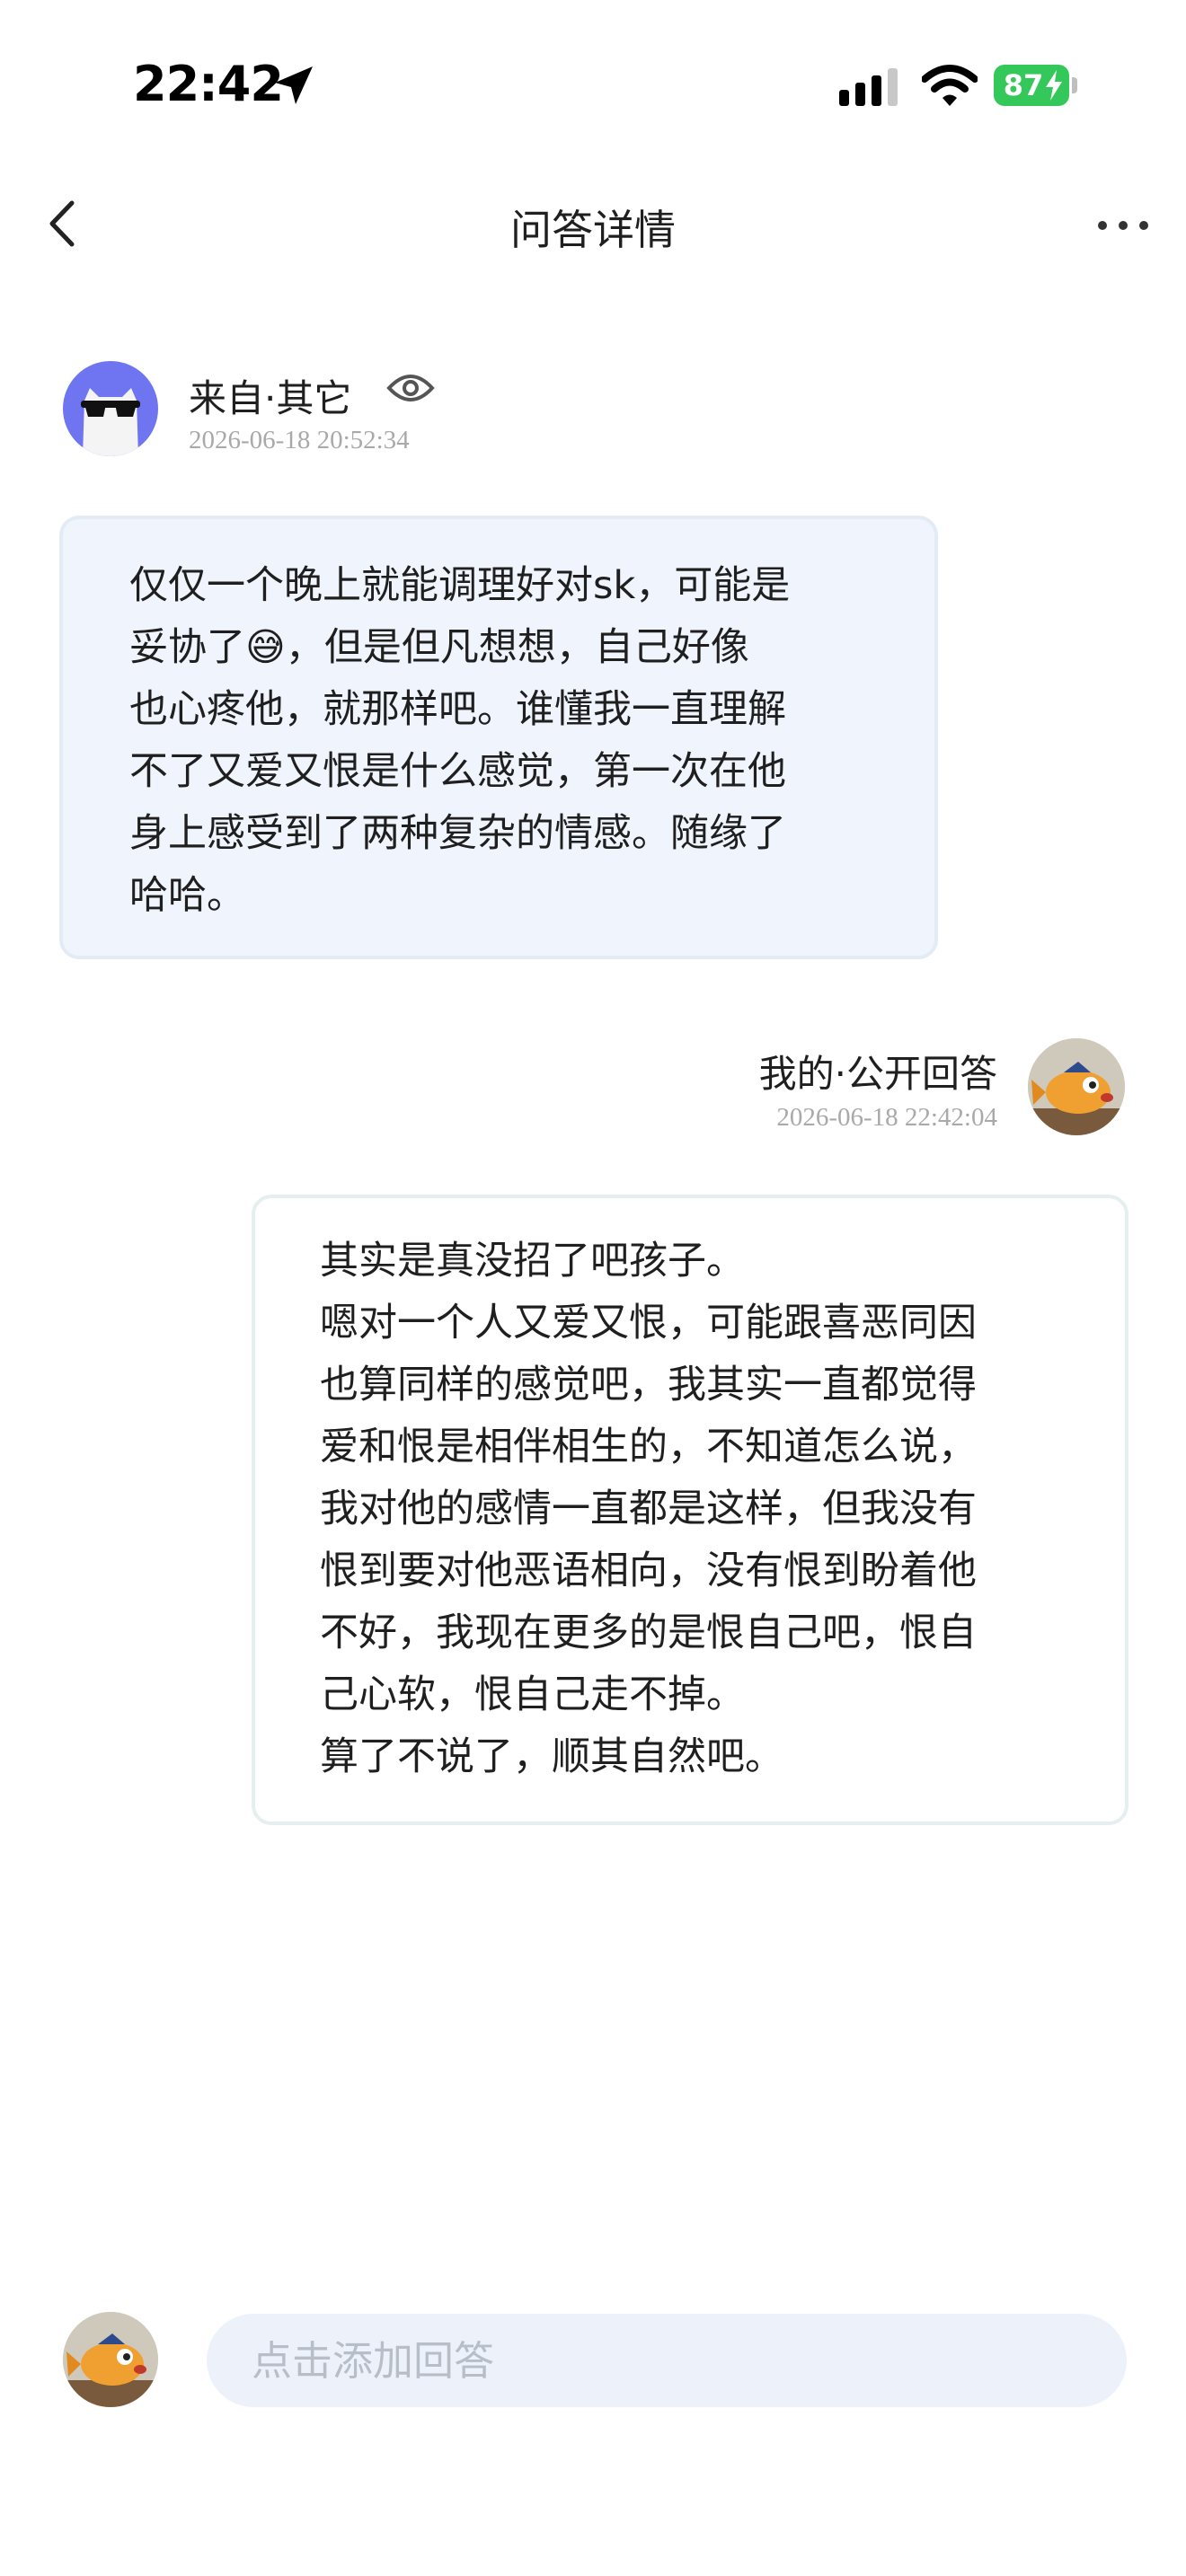 This screenshot has width=1186, height=2576. Describe the element at coordinates (886, 1117) in the screenshot. I see `answer-timestamp: 2026-06-18 22:42:04` at that location.